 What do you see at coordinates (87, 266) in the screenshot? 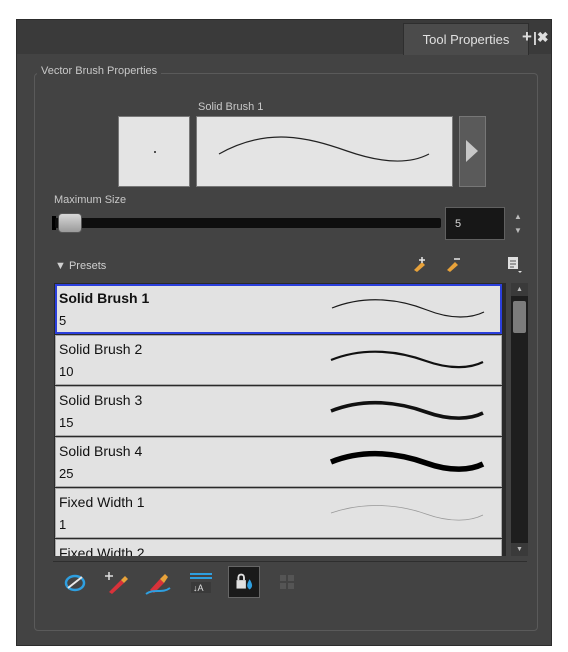
I see `presets-label: Presets` at bounding box center [87, 266].